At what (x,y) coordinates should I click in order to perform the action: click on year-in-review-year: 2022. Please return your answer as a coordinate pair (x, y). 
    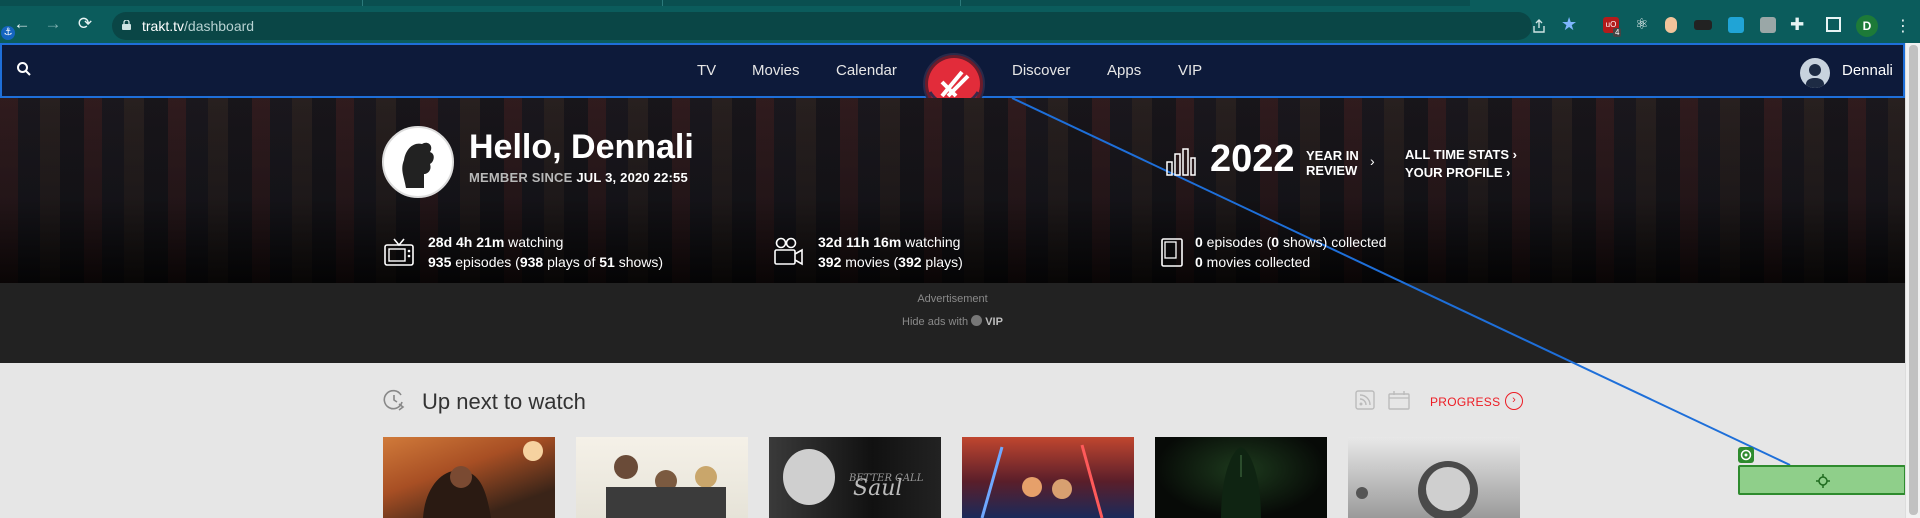
    Looking at the image, I should click on (1252, 159).